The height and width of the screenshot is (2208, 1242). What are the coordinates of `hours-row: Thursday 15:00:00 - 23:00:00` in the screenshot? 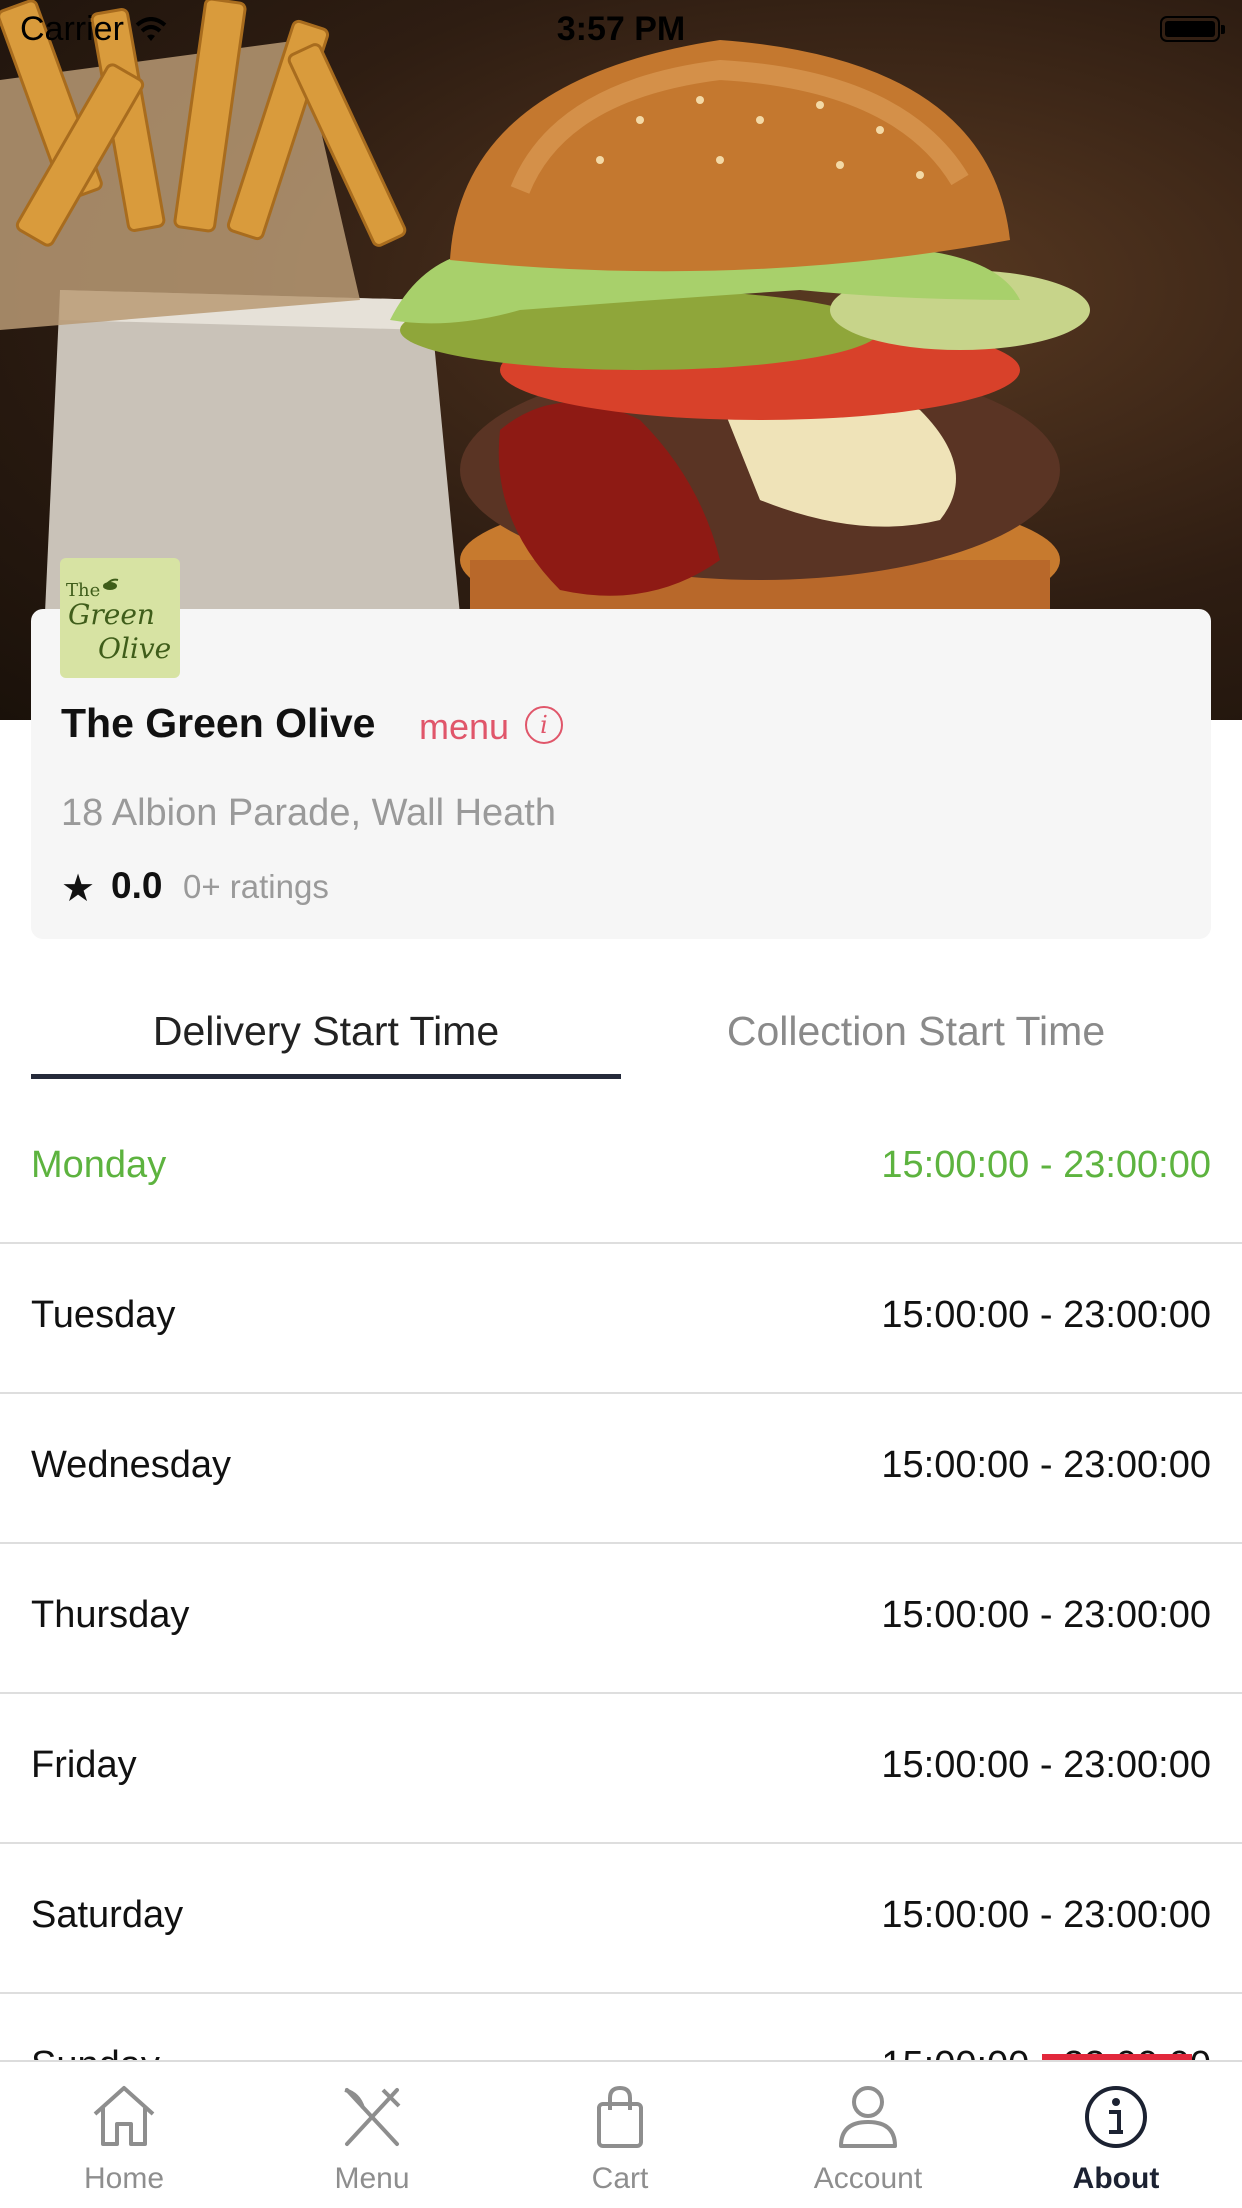 It's located at (621, 1619).